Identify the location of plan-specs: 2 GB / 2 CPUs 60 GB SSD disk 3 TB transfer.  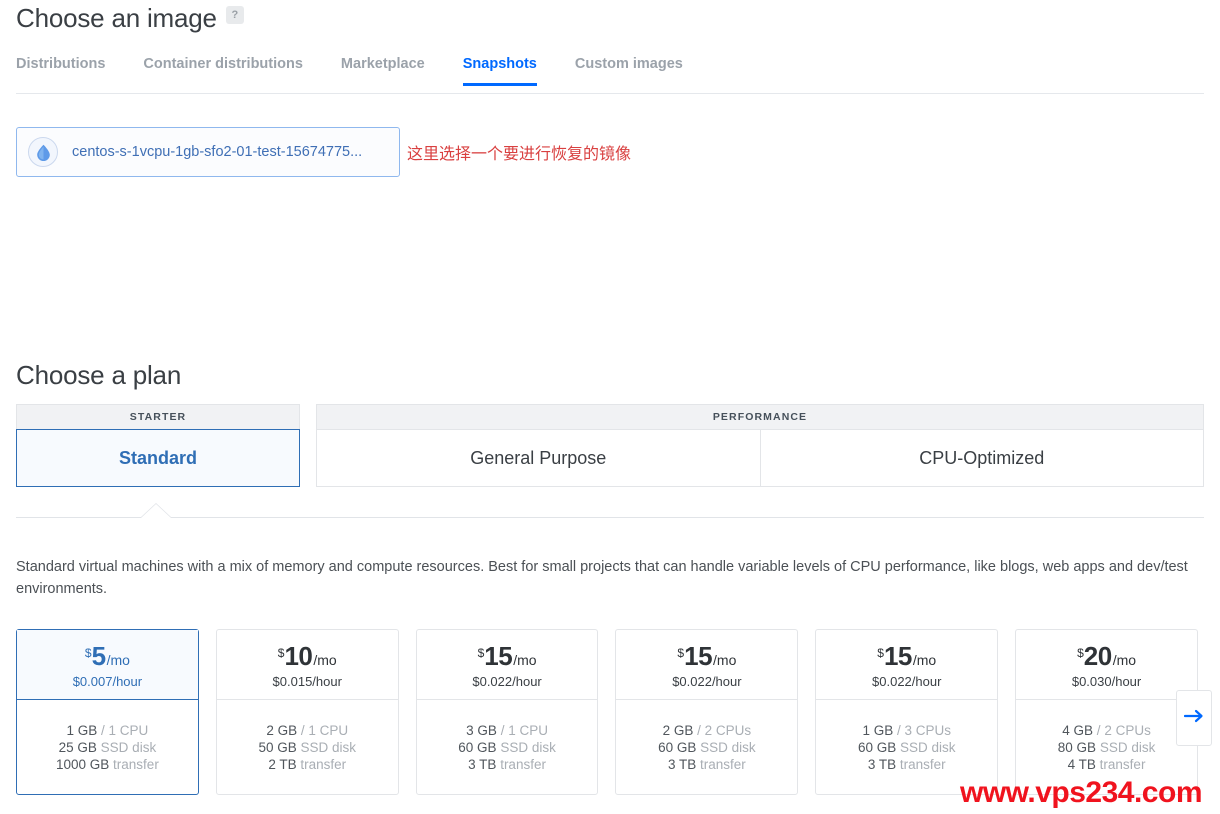
(706, 747).